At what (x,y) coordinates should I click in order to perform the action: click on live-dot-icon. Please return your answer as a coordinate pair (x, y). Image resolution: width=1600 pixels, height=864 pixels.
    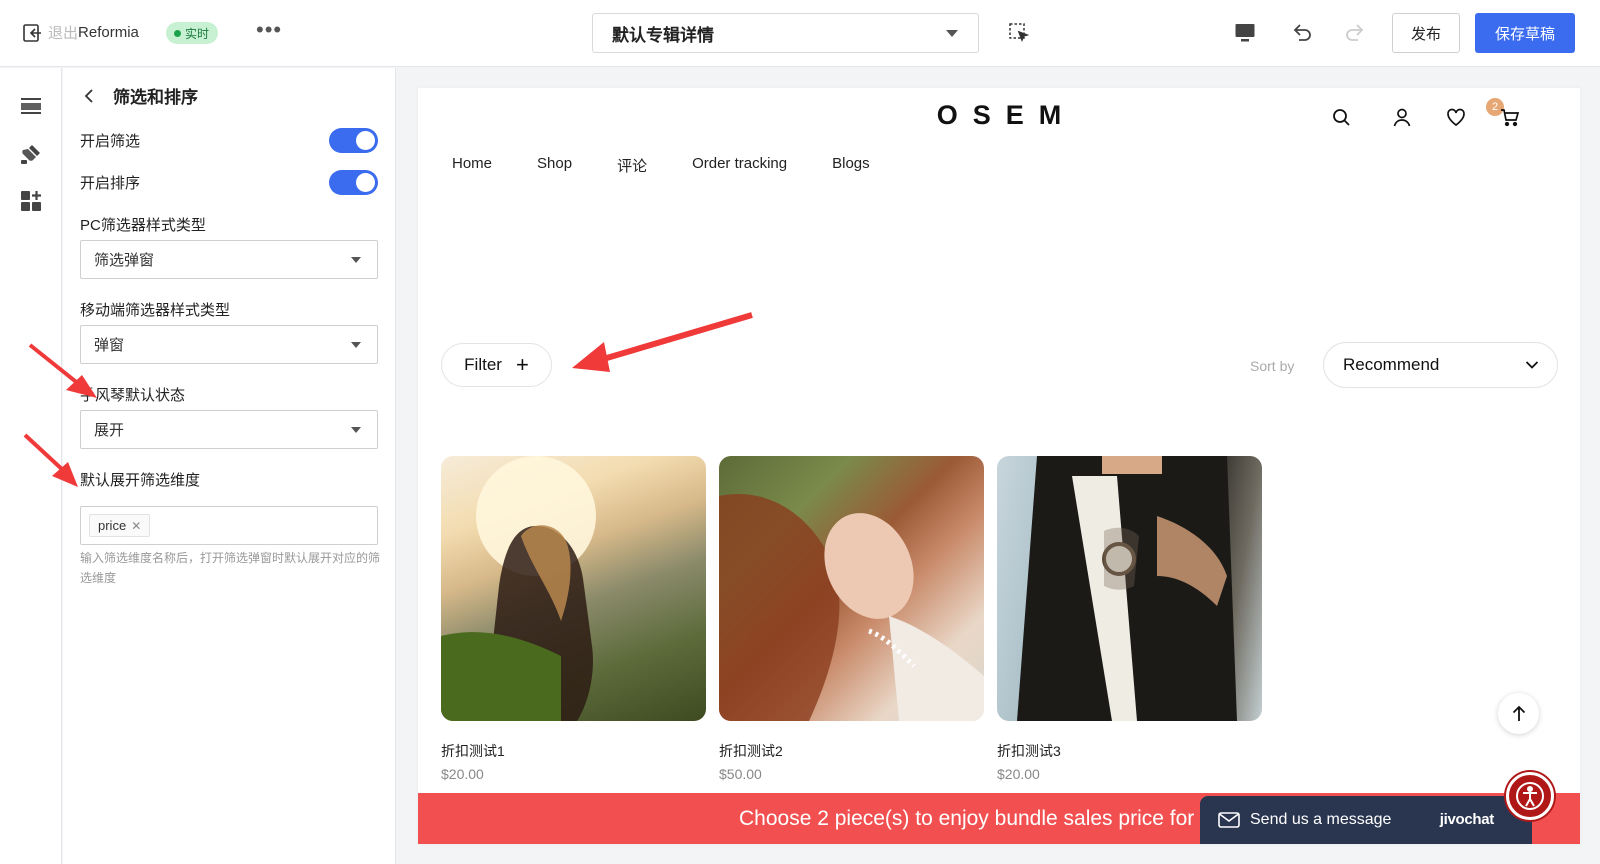
    Looking at the image, I should click on (177, 33).